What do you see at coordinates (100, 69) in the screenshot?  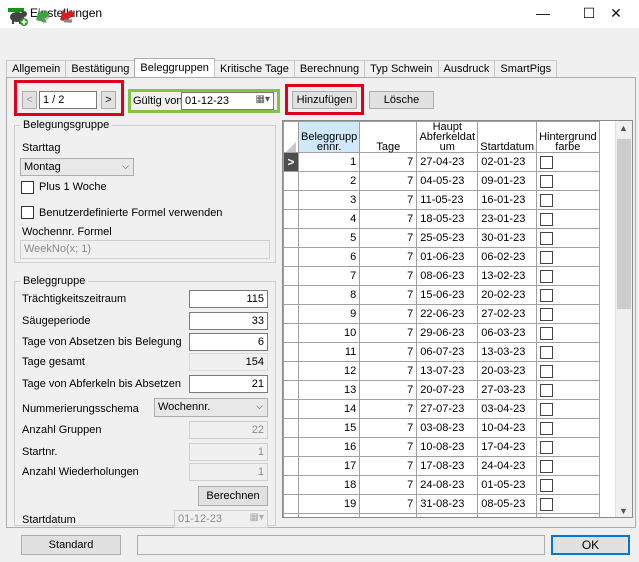 I see `tab-bestaetigung: Bestätigung` at bounding box center [100, 69].